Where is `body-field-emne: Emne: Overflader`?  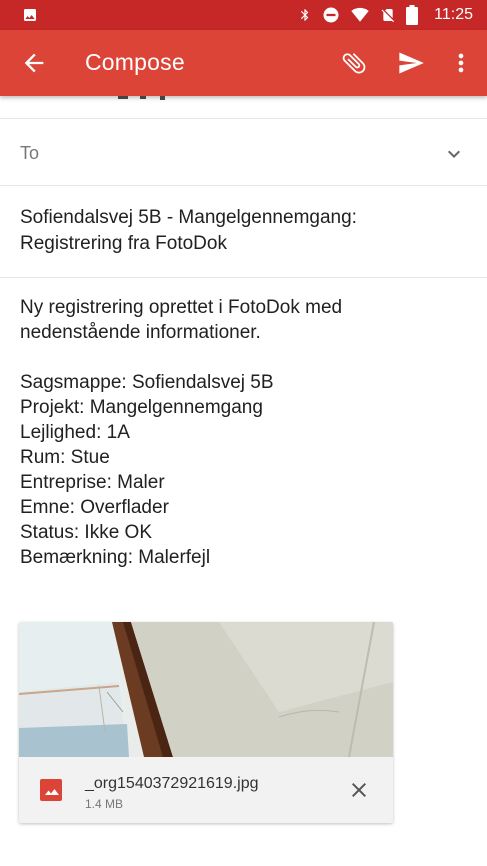 body-field-emne: Emne: Overflader is located at coordinates (94, 507).